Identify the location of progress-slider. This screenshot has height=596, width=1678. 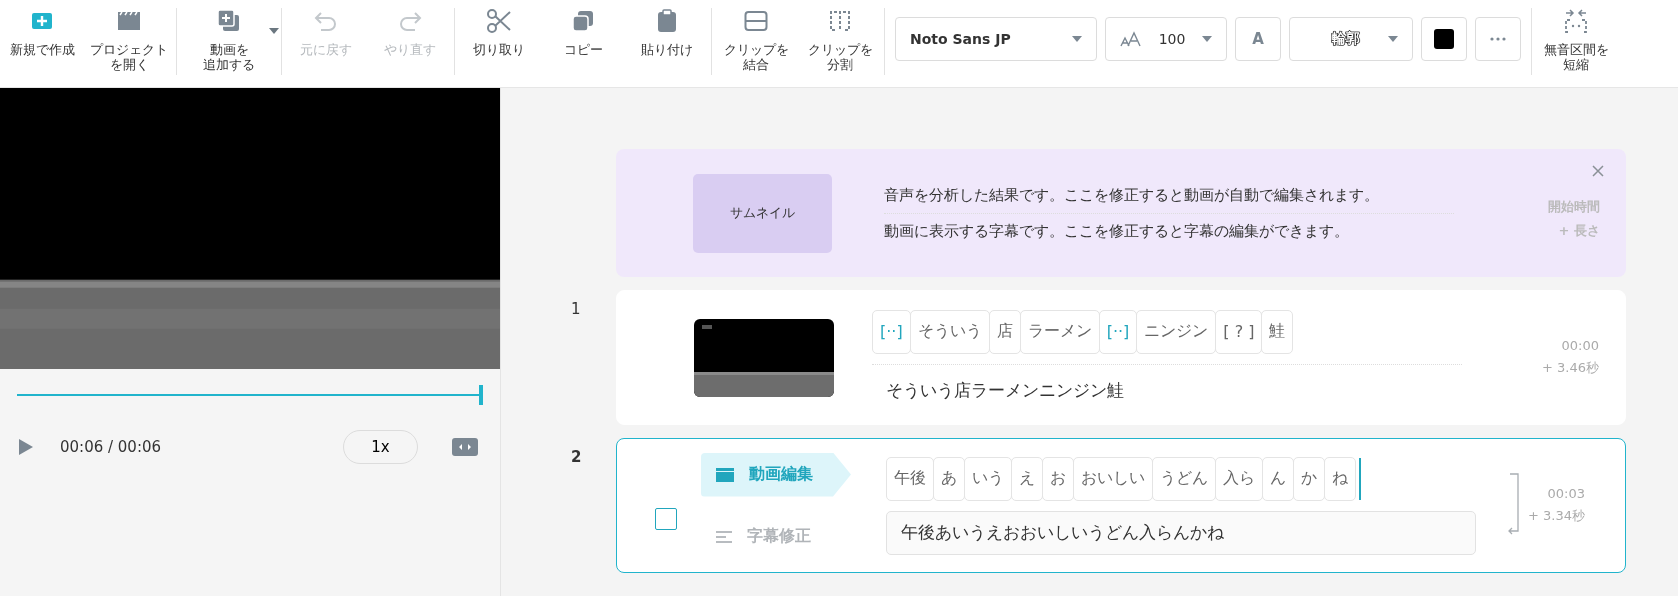
(250, 395).